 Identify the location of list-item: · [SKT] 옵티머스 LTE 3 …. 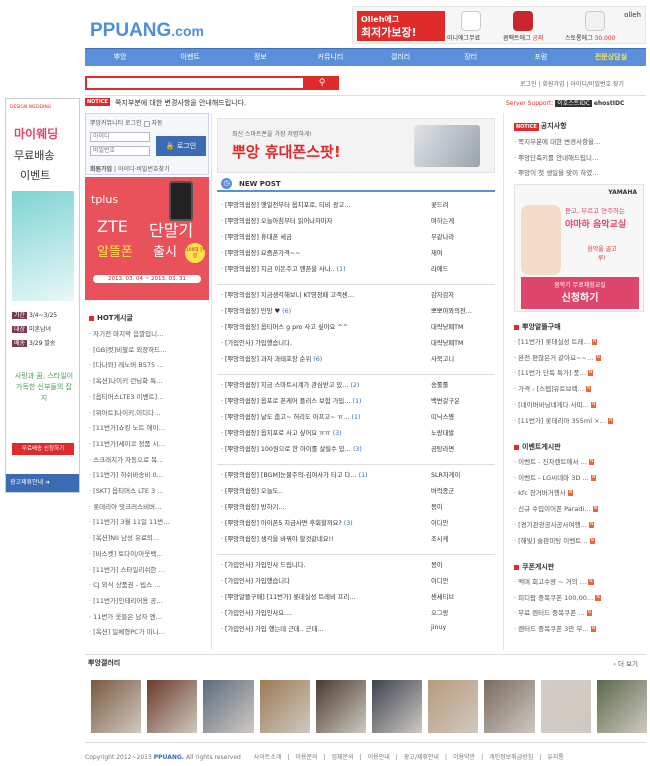
(150, 492).